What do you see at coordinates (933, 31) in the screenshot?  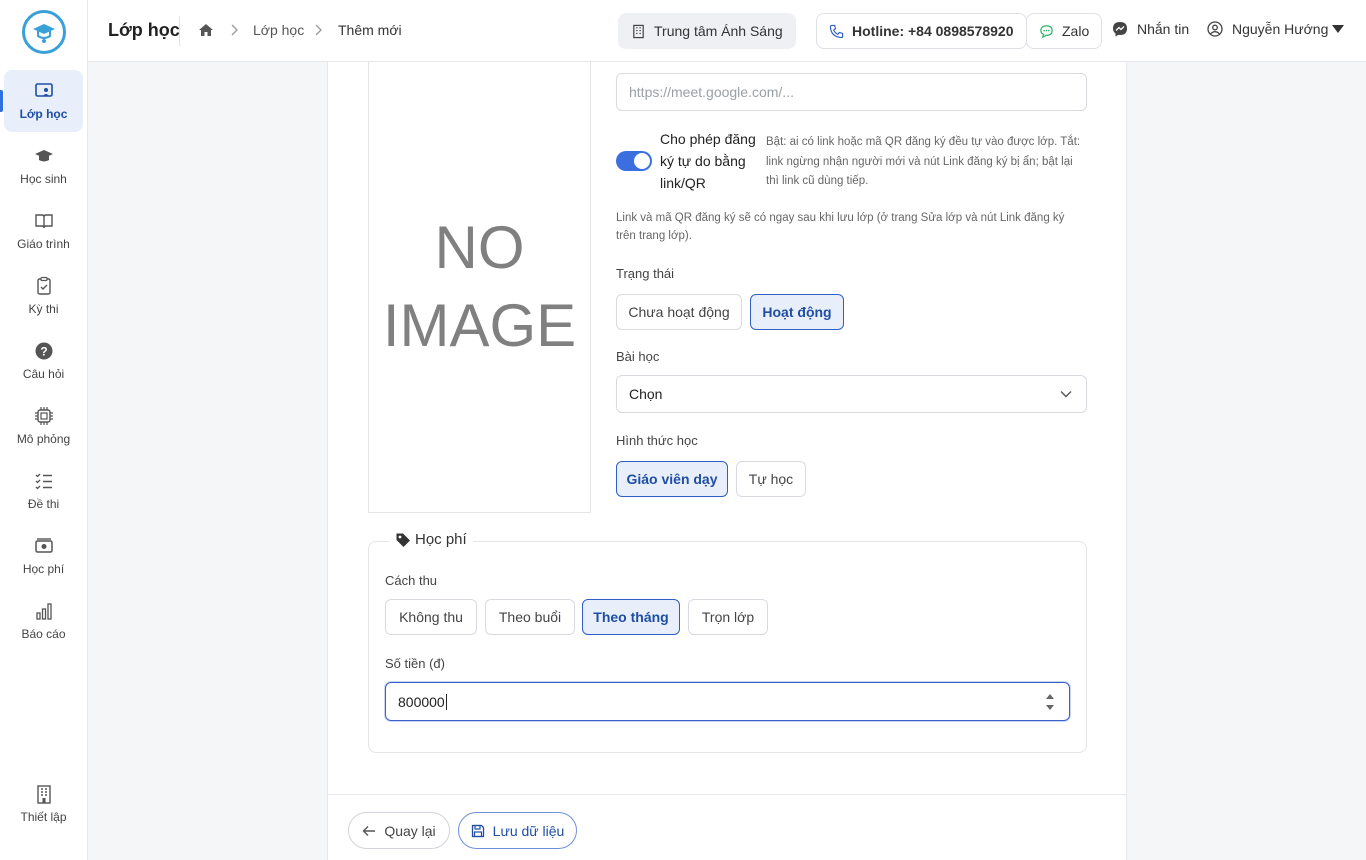 I see `hotline-label: Hotline: +84 0898578920` at bounding box center [933, 31].